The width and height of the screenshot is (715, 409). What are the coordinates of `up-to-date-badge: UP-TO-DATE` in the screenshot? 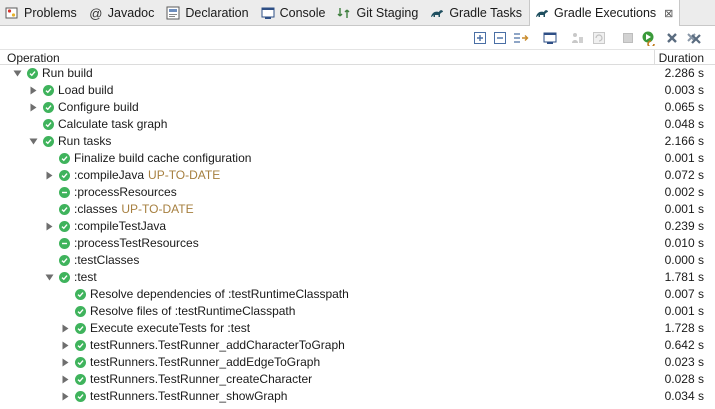 It's located at (157, 209).